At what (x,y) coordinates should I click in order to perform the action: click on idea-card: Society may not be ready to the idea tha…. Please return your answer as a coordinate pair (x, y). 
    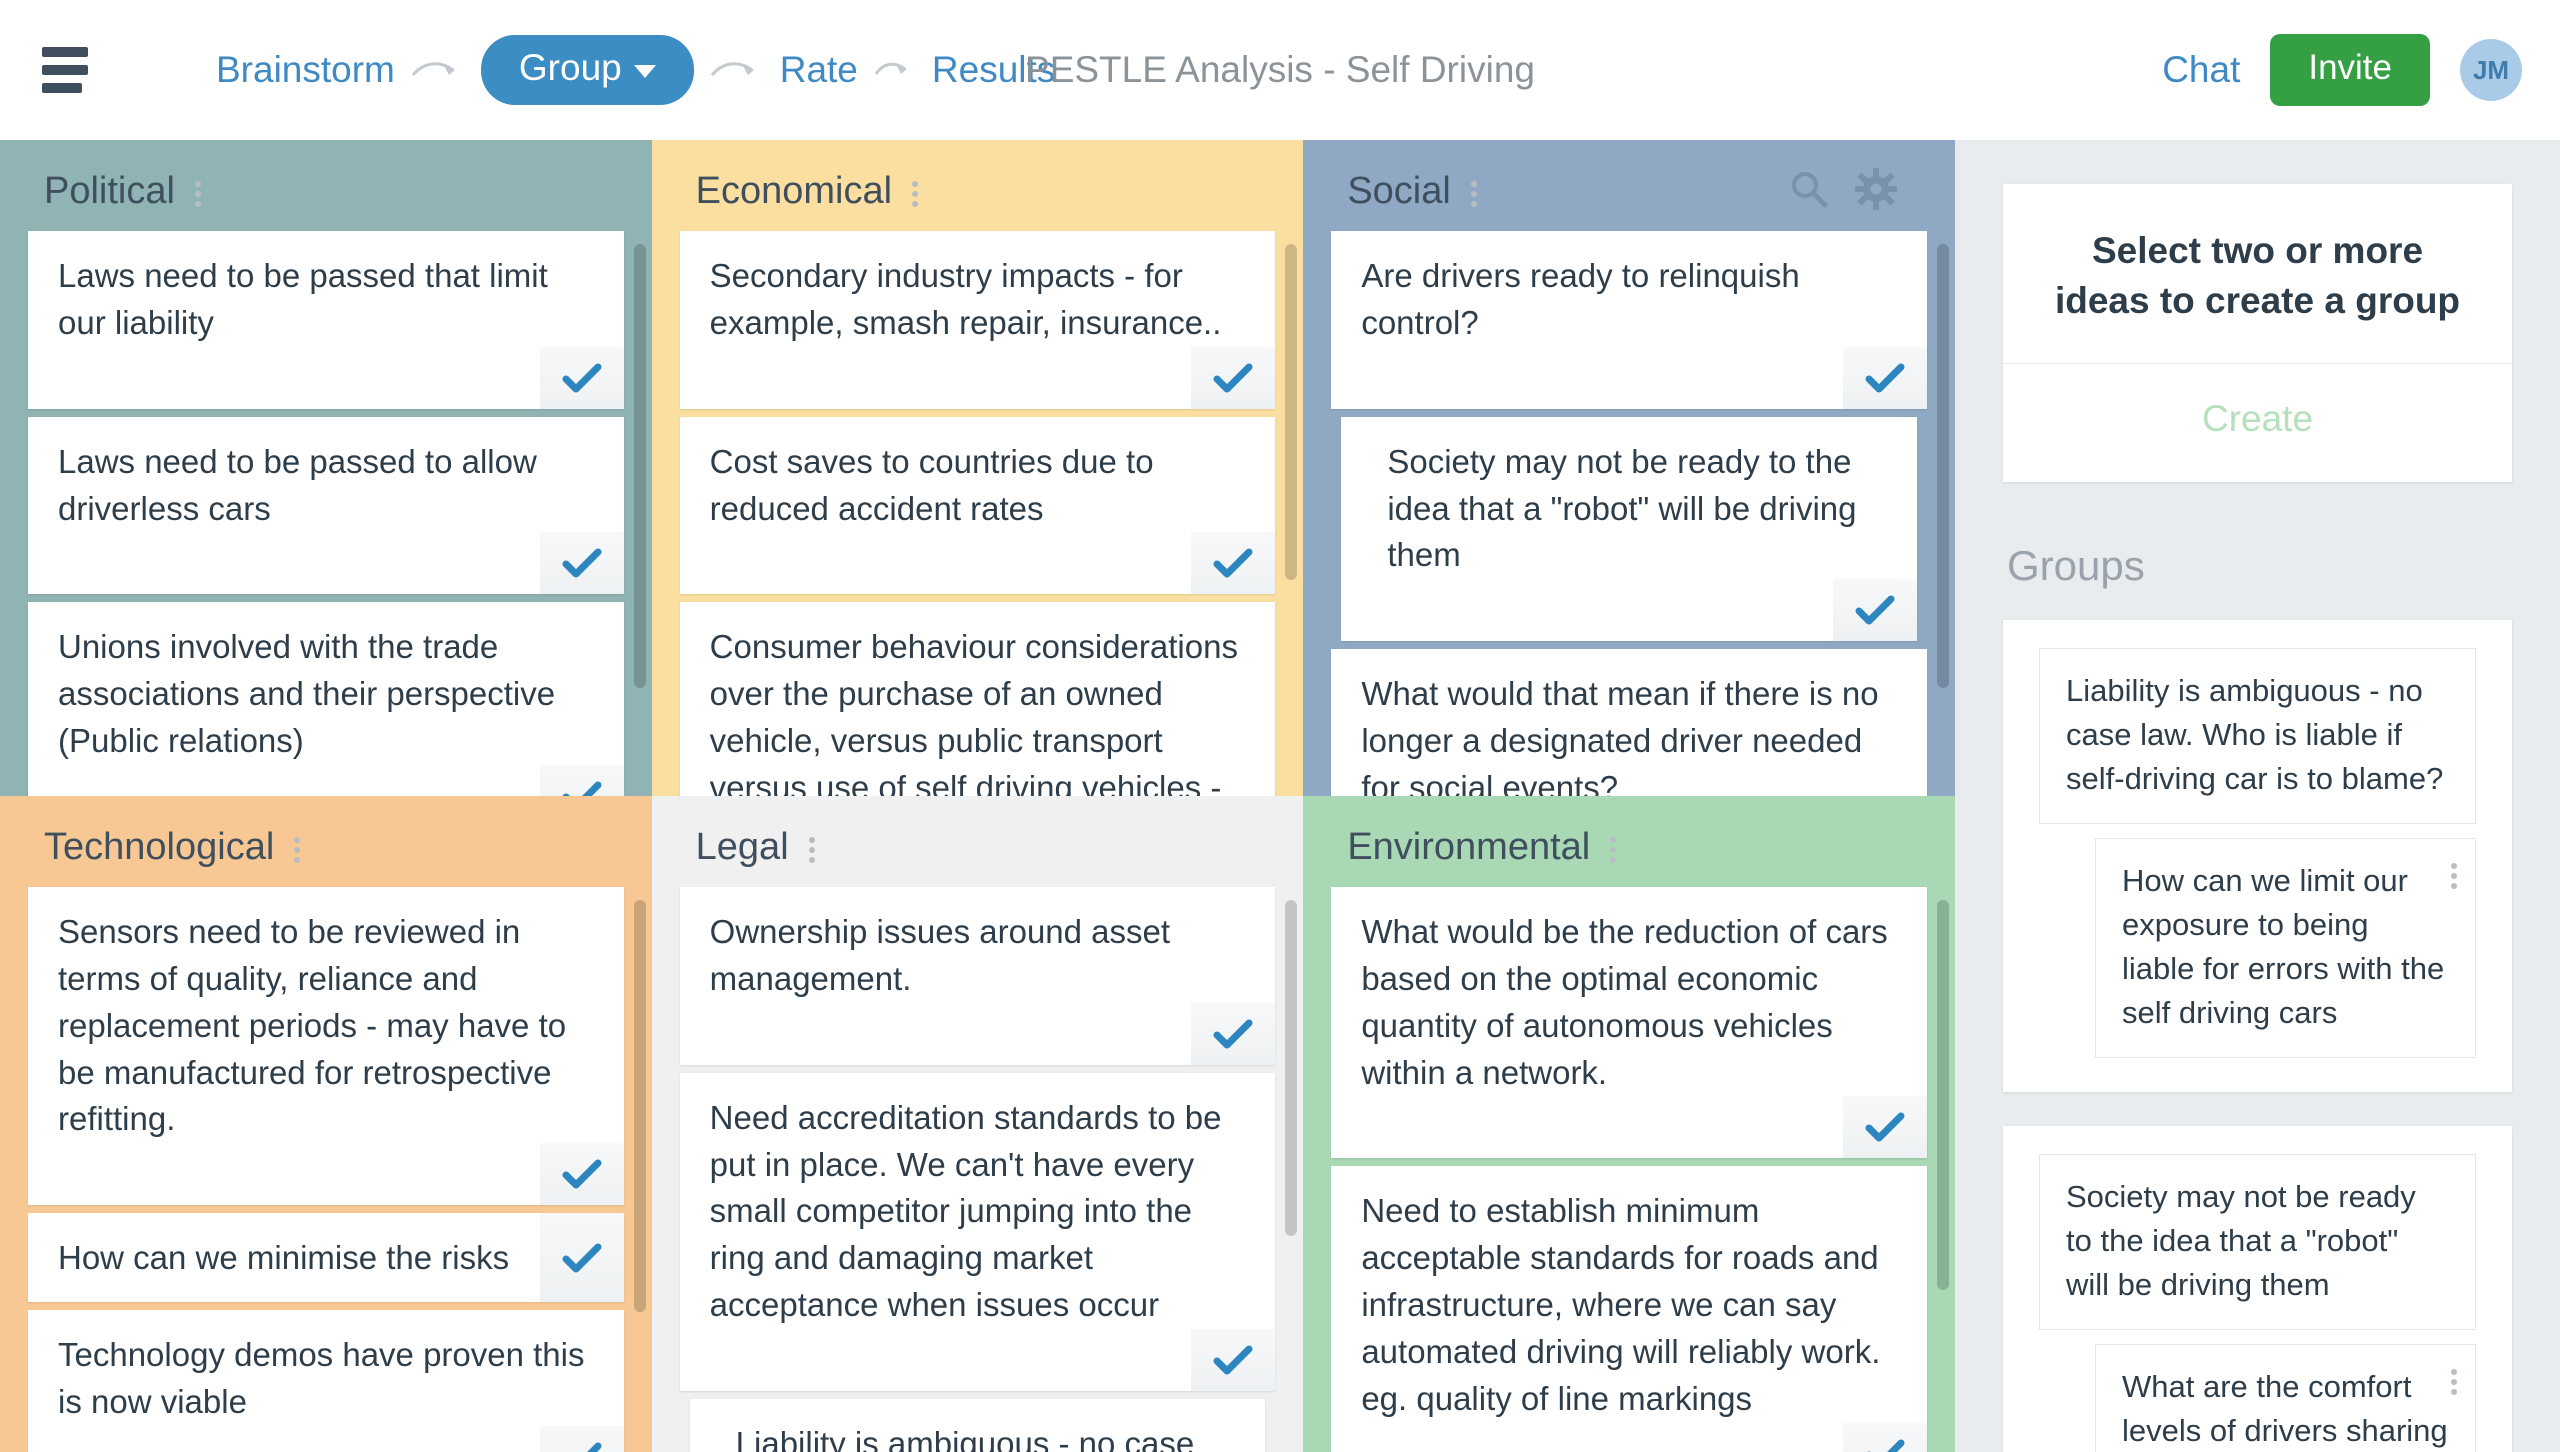
    Looking at the image, I should click on (1624, 533).